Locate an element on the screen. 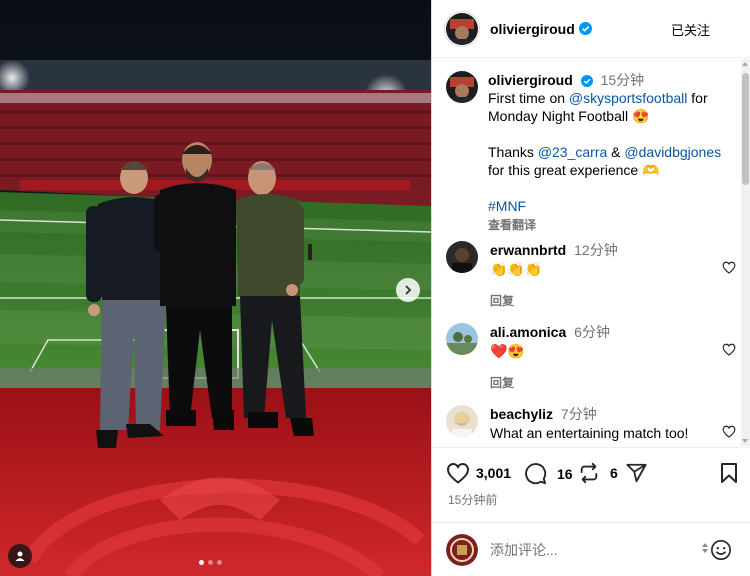  feed-scrollbar is located at coordinates (745, 252).